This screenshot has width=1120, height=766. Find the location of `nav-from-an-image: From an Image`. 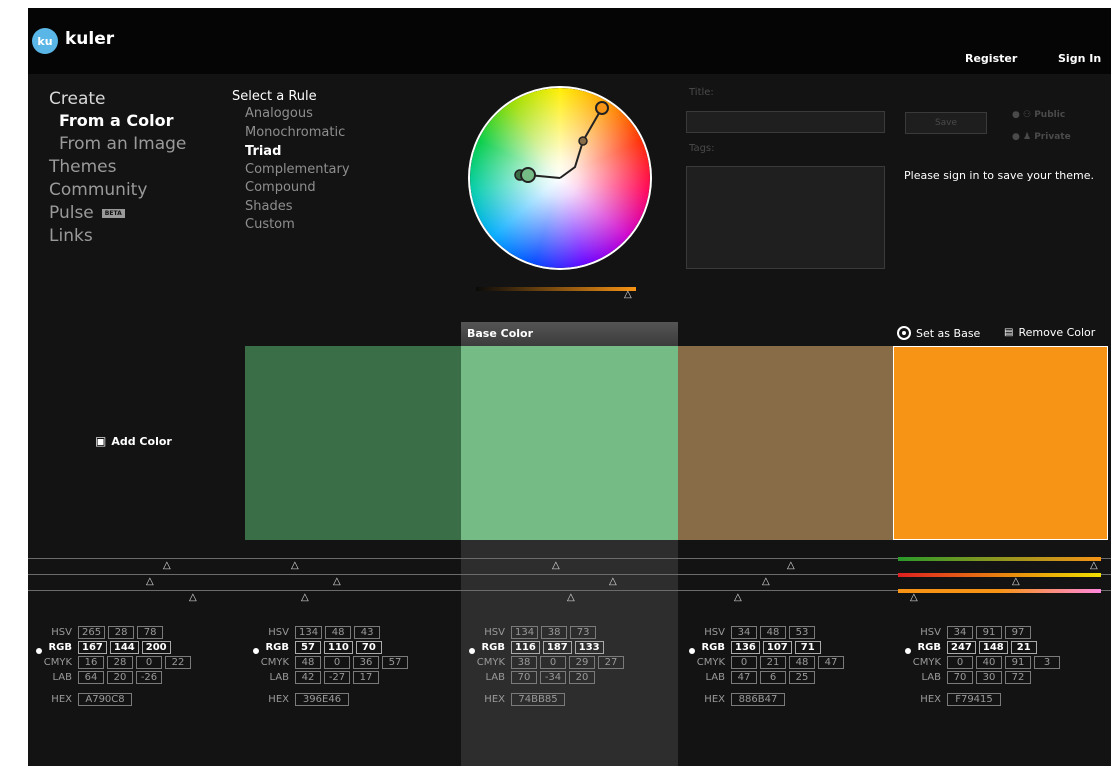

nav-from-an-image: From an Image is located at coordinates (122, 144).